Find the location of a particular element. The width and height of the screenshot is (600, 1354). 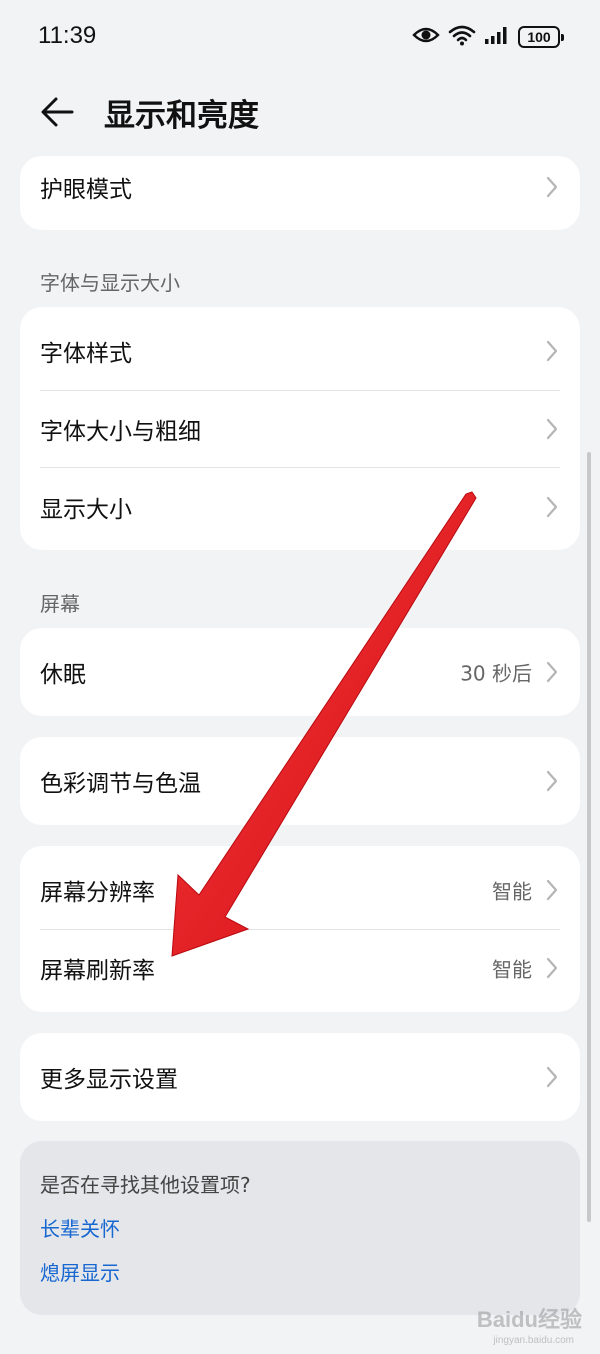

signal-icon is located at coordinates (497, 37).